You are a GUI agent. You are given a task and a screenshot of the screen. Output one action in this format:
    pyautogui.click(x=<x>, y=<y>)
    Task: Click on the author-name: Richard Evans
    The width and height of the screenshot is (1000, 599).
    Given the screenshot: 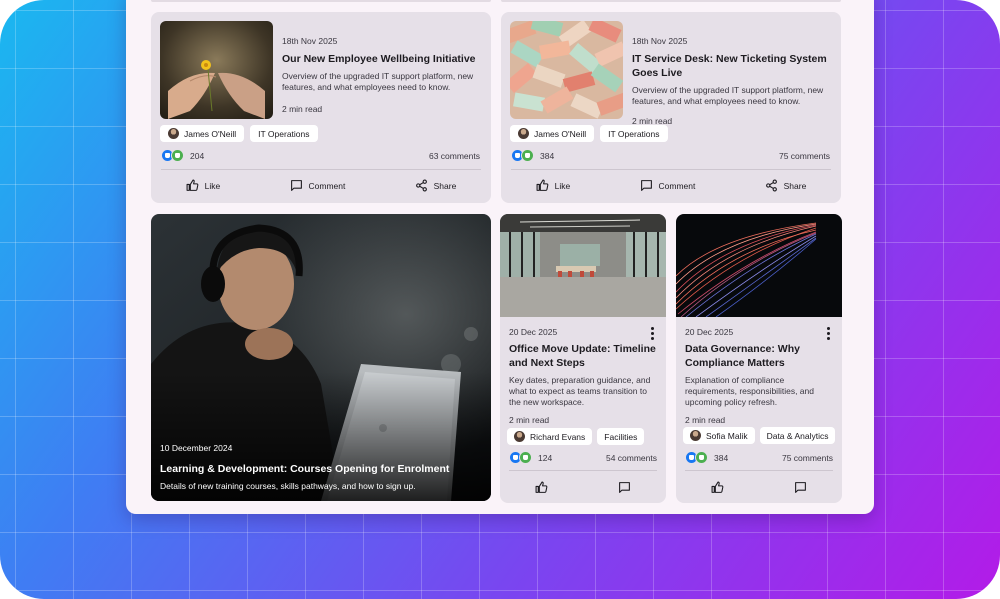 What is the action you would take?
    pyautogui.click(x=558, y=436)
    